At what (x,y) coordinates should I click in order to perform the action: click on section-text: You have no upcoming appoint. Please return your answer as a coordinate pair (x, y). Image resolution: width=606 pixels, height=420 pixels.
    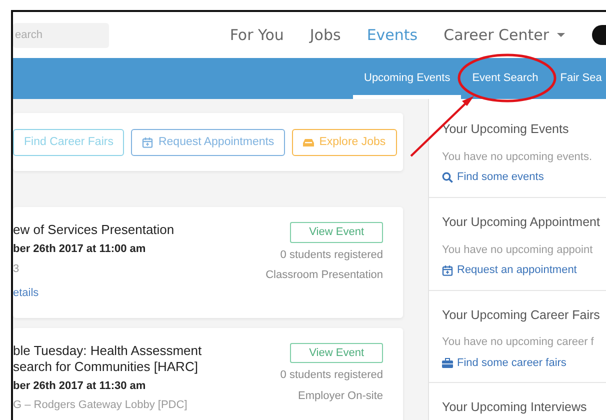
    Looking at the image, I should click on (518, 250).